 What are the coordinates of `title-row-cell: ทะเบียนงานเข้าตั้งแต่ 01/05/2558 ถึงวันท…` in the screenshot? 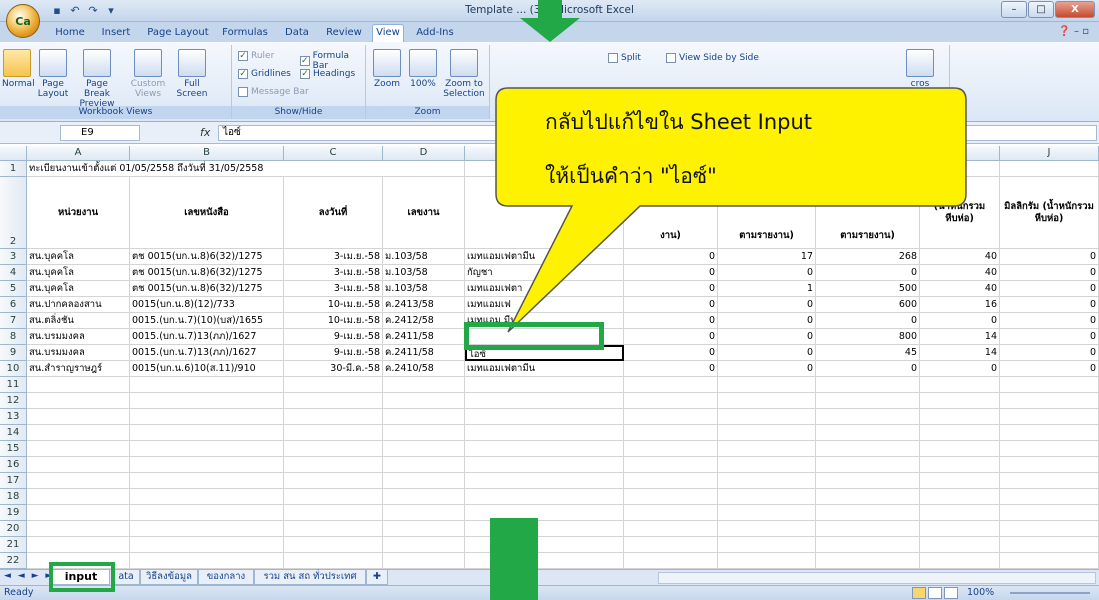 It's located at (227, 169).